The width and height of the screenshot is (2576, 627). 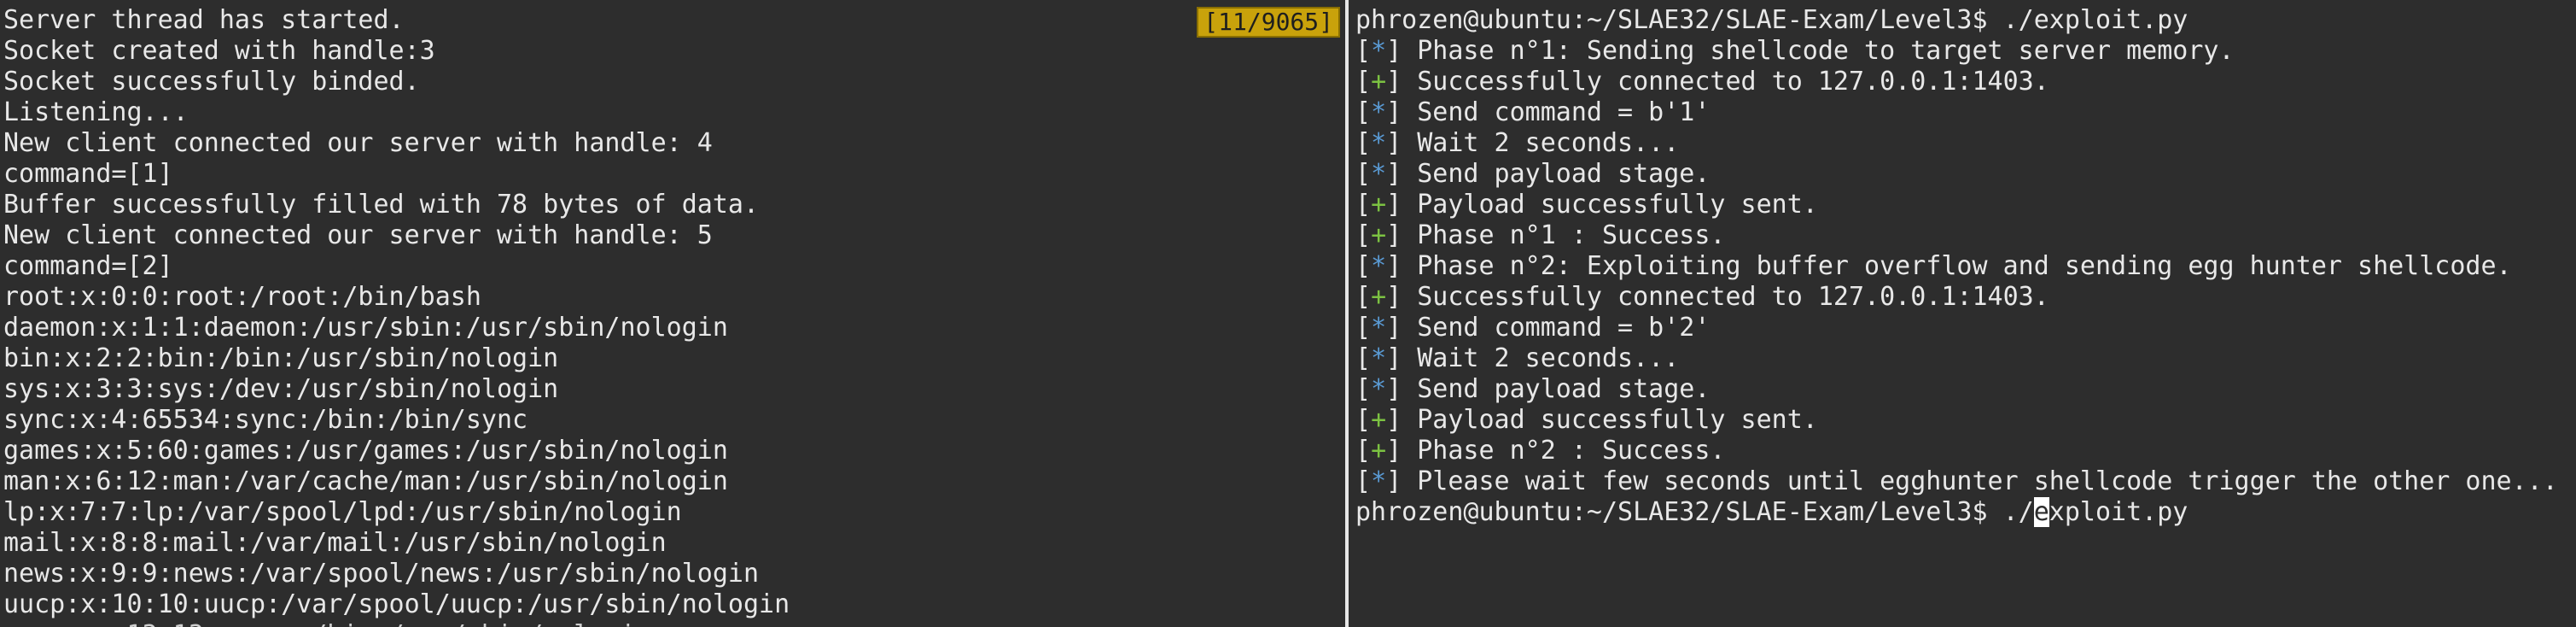 What do you see at coordinates (2118, 512) in the screenshot?
I see `command-text: xploit.py` at bounding box center [2118, 512].